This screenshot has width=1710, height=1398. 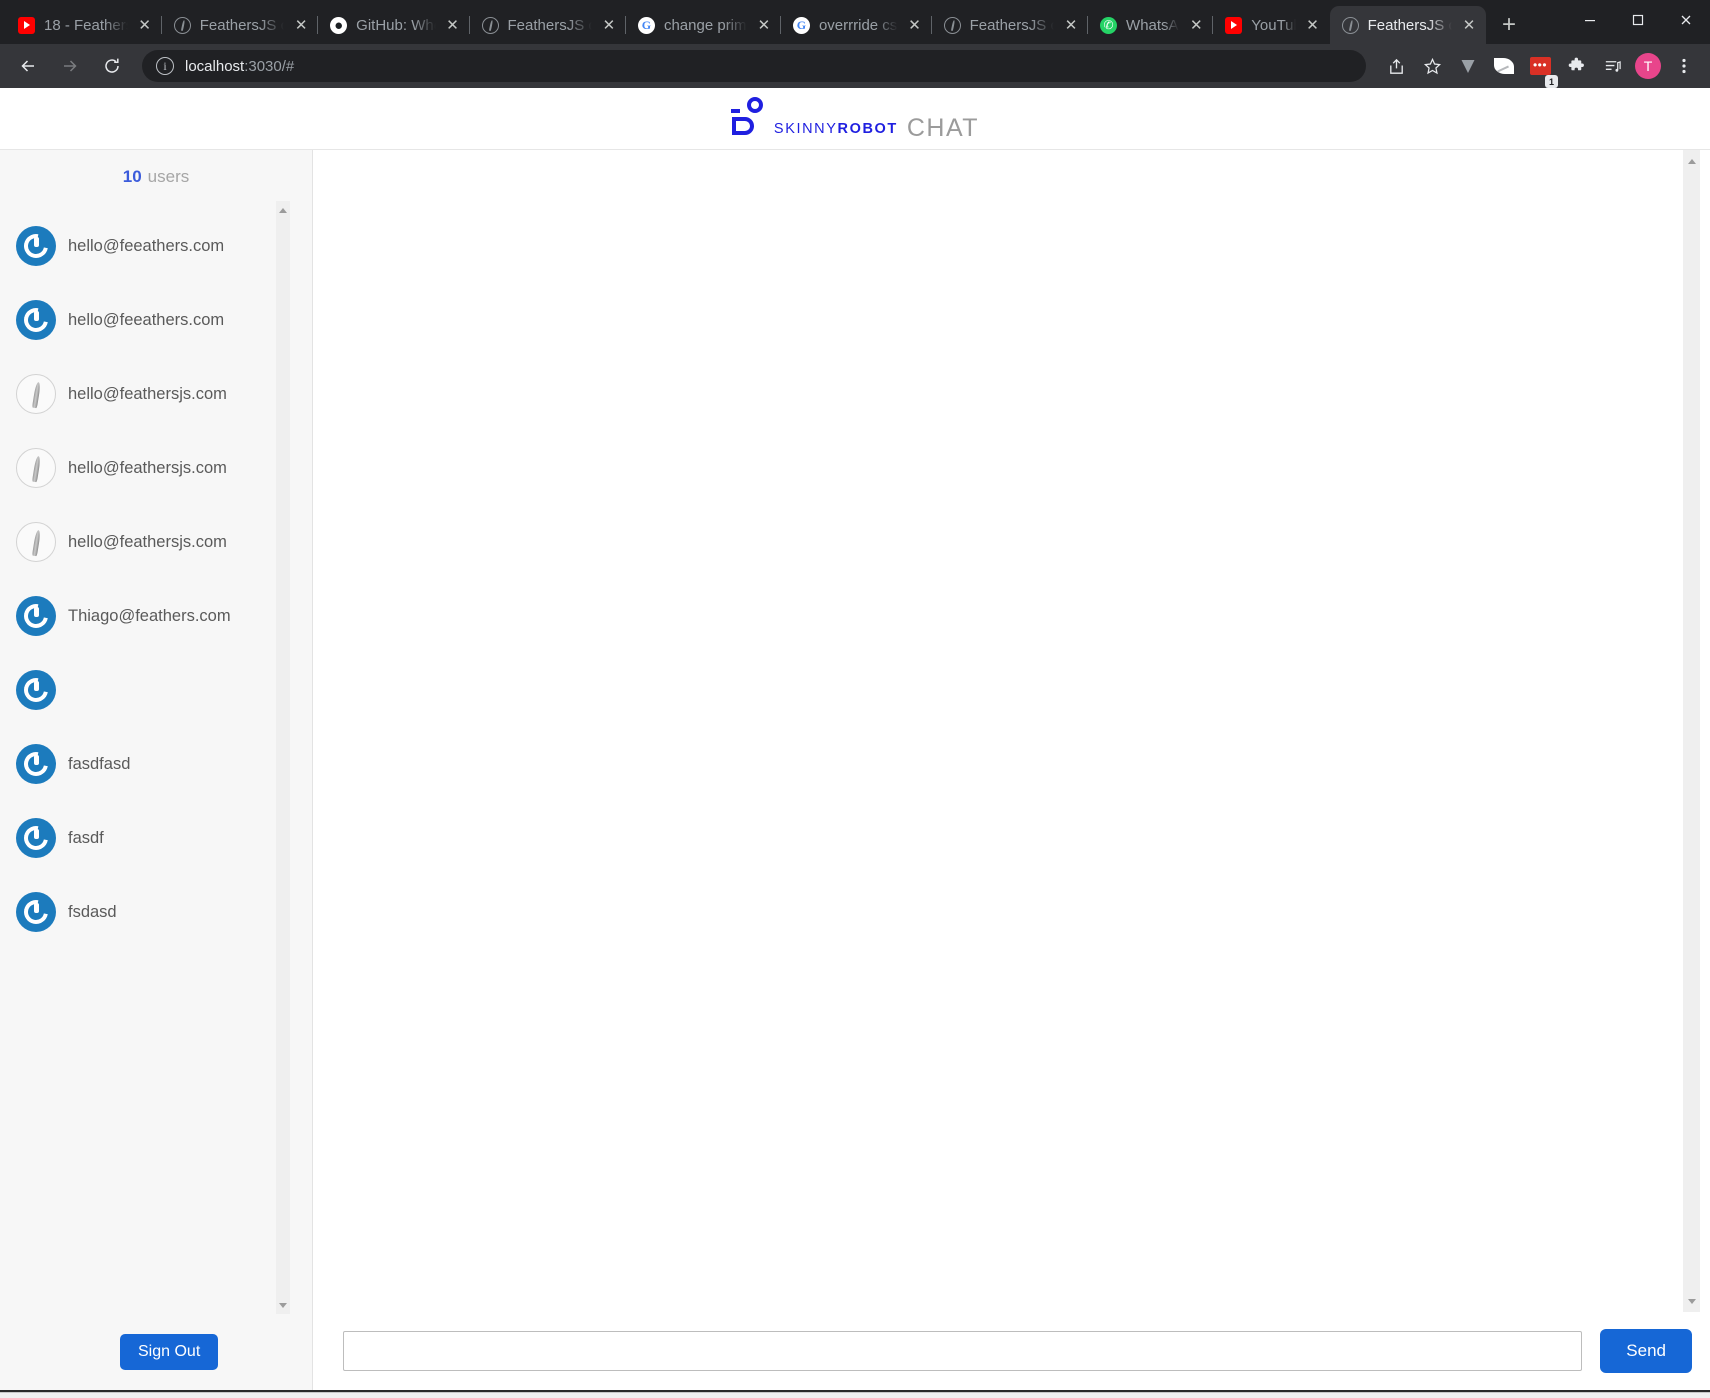 What do you see at coordinates (156, 912) in the screenshot?
I see `list-item: fsdasd` at bounding box center [156, 912].